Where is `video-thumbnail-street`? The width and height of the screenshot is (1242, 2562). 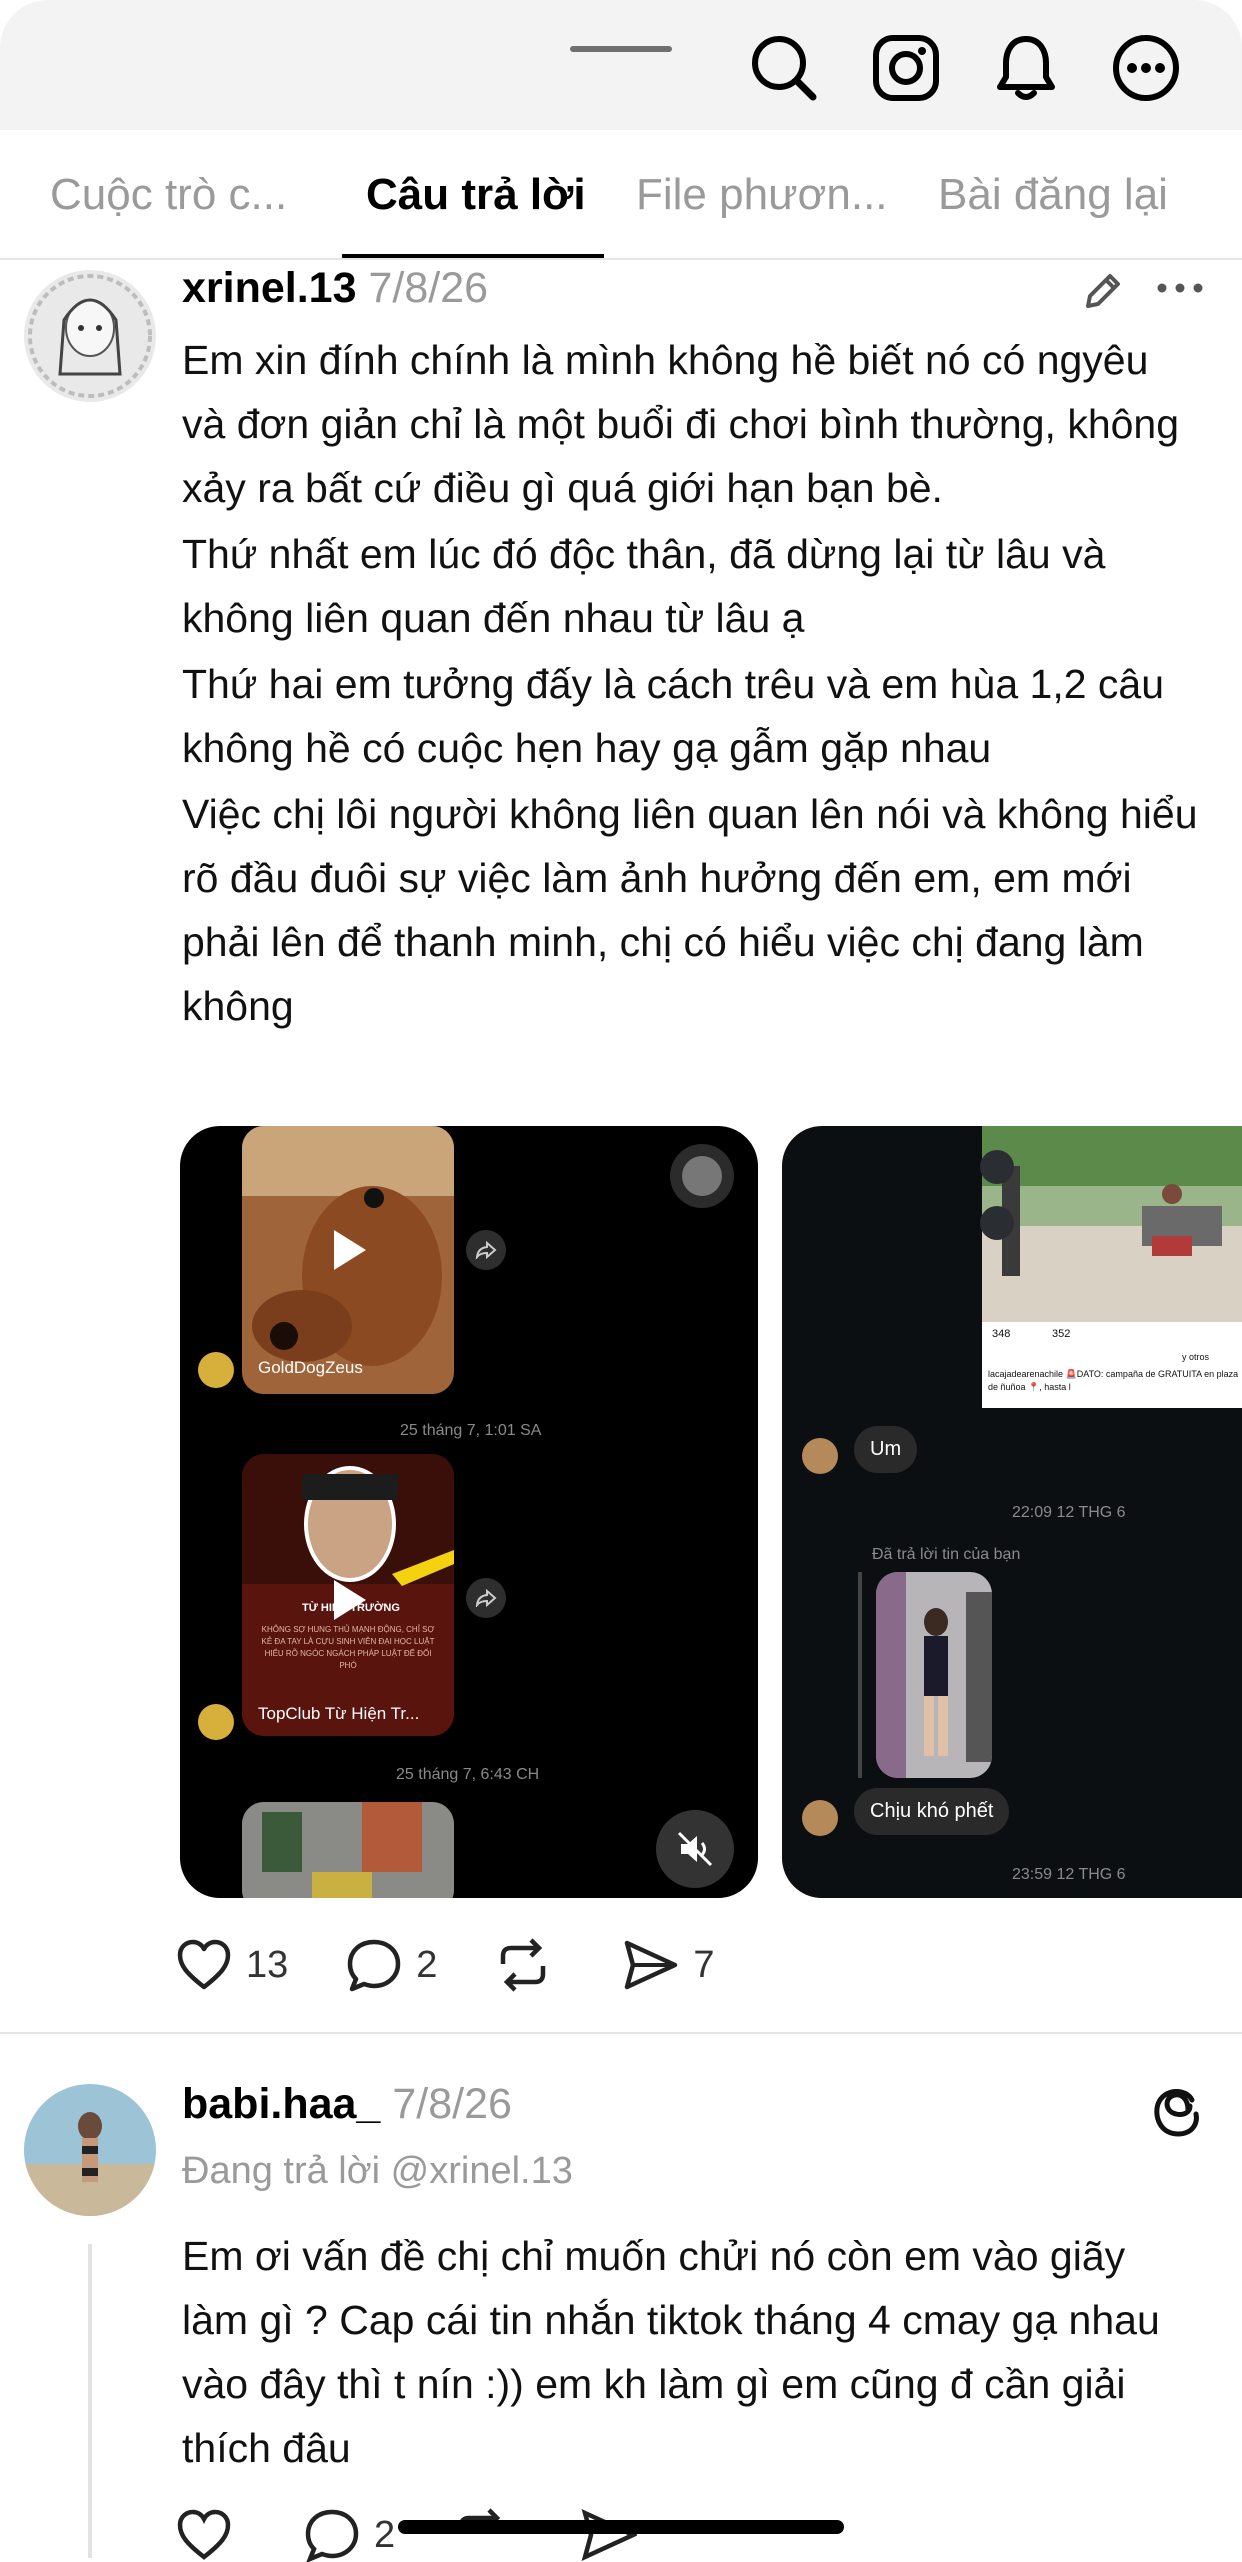
video-thumbnail-street is located at coordinates (348, 1850).